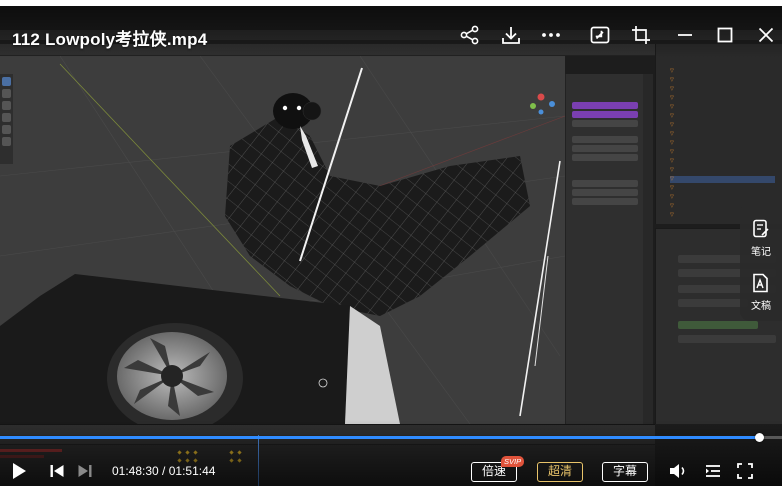 The width and height of the screenshot is (782, 495). What do you see at coordinates (560, 472) in the screenshot?
I see `quality-button: 超清` at bounding box center [560, 472].